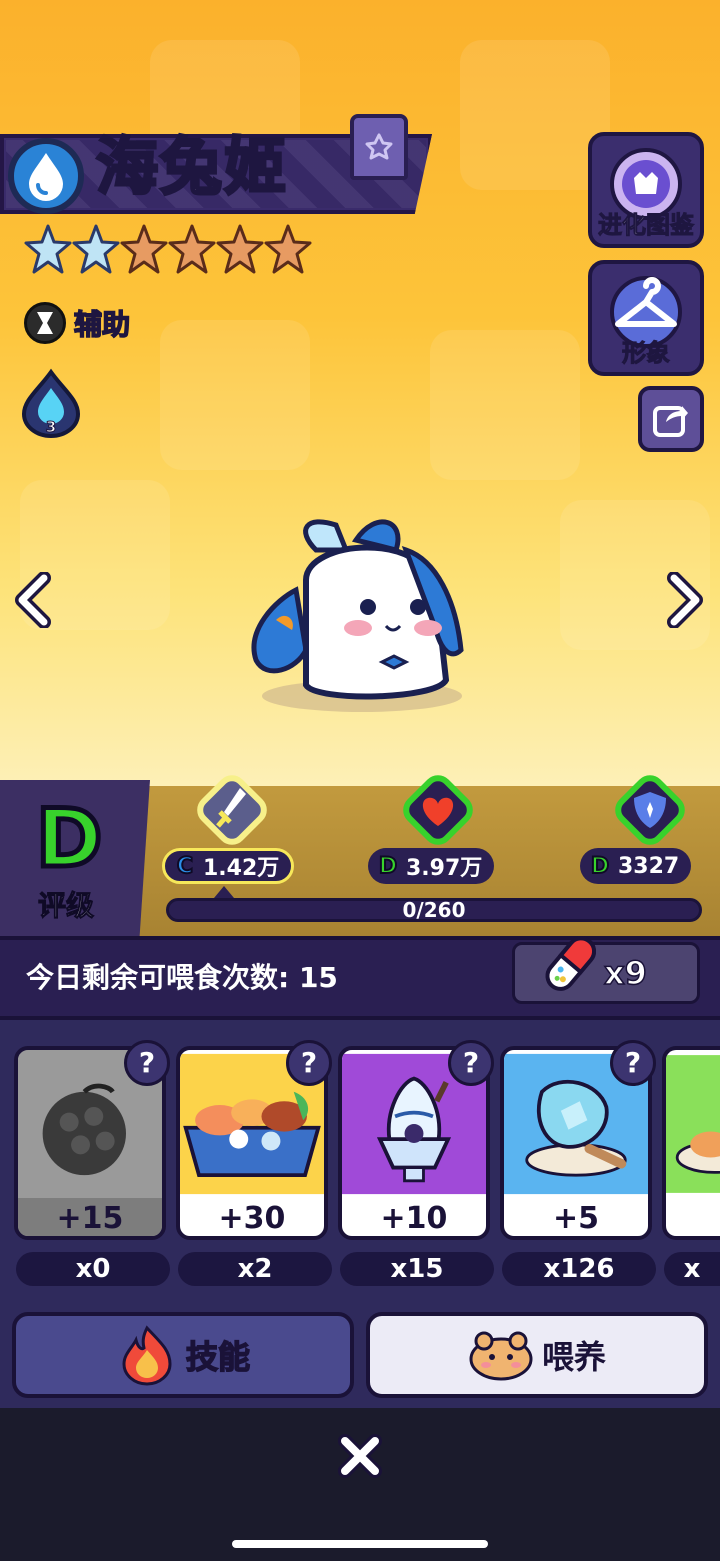 The height and width of the screenshot is (1561, 720). Describe the element at coordinates (147, 1355) in the screenshot. I see `flame-icon` at that location.